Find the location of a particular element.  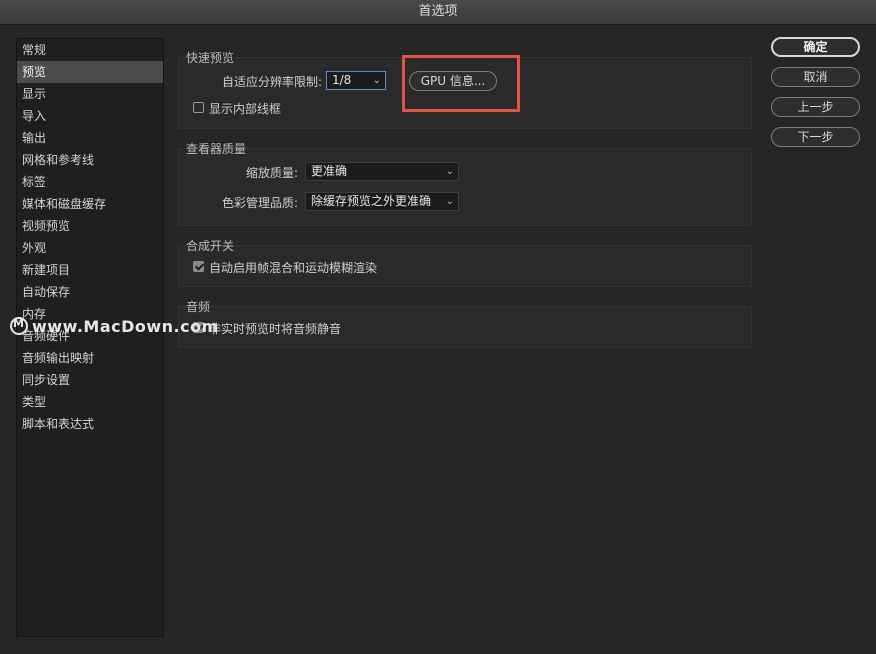

sidebar-item-labels: 标签 is located at coordinates (90, 182).